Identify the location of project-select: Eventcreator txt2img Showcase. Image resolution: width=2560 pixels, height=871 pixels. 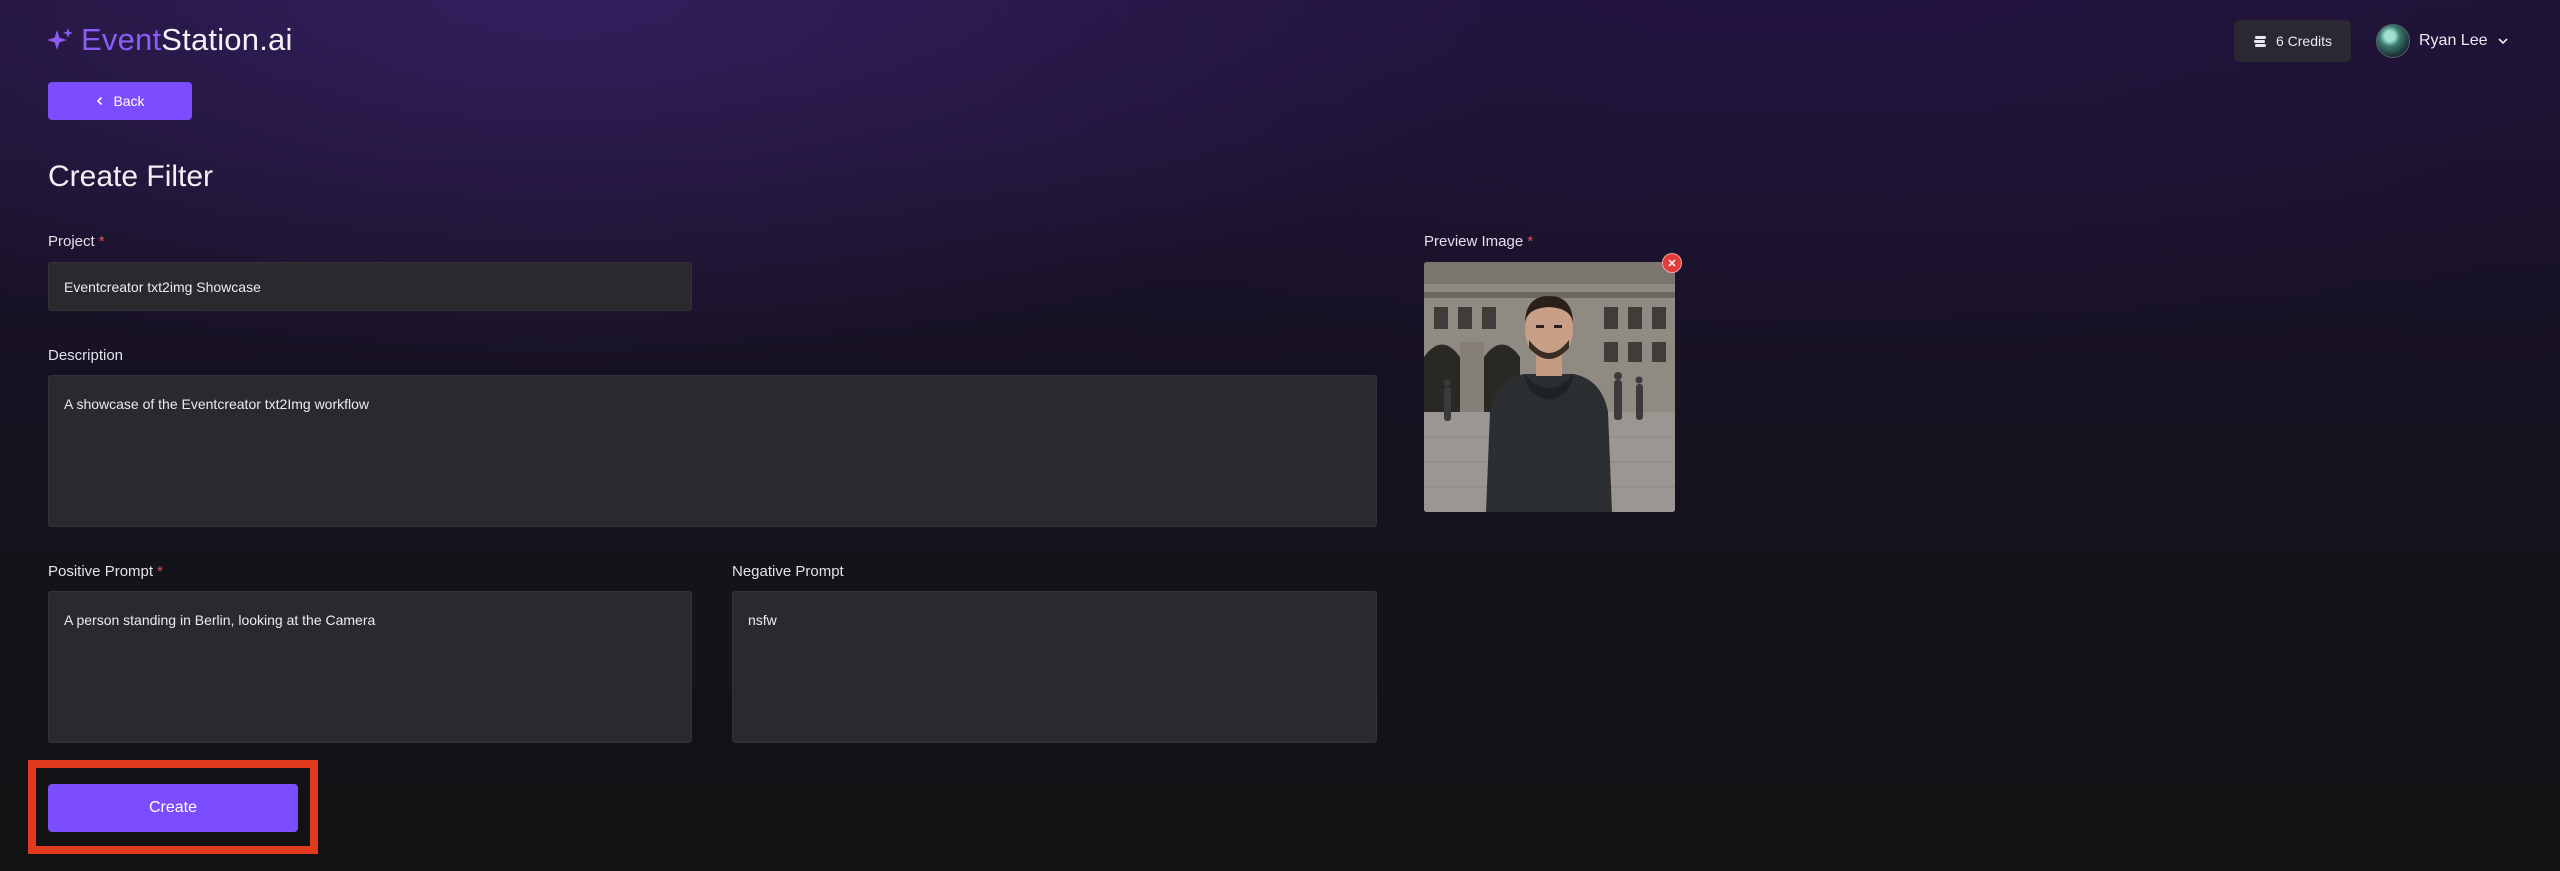
(370, 286).